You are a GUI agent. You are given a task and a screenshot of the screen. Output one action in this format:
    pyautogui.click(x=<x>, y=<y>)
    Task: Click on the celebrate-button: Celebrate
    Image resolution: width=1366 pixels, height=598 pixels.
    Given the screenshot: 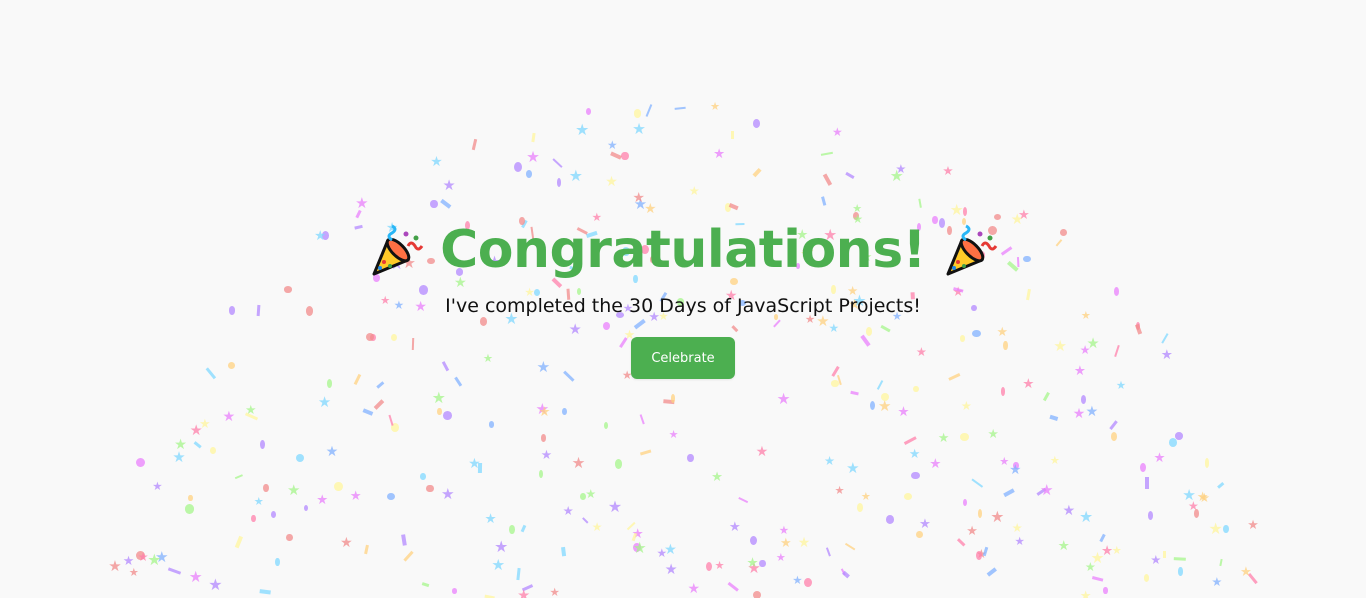 What is the action you would take?
    pyautogui.click(x=683, y=358)
    